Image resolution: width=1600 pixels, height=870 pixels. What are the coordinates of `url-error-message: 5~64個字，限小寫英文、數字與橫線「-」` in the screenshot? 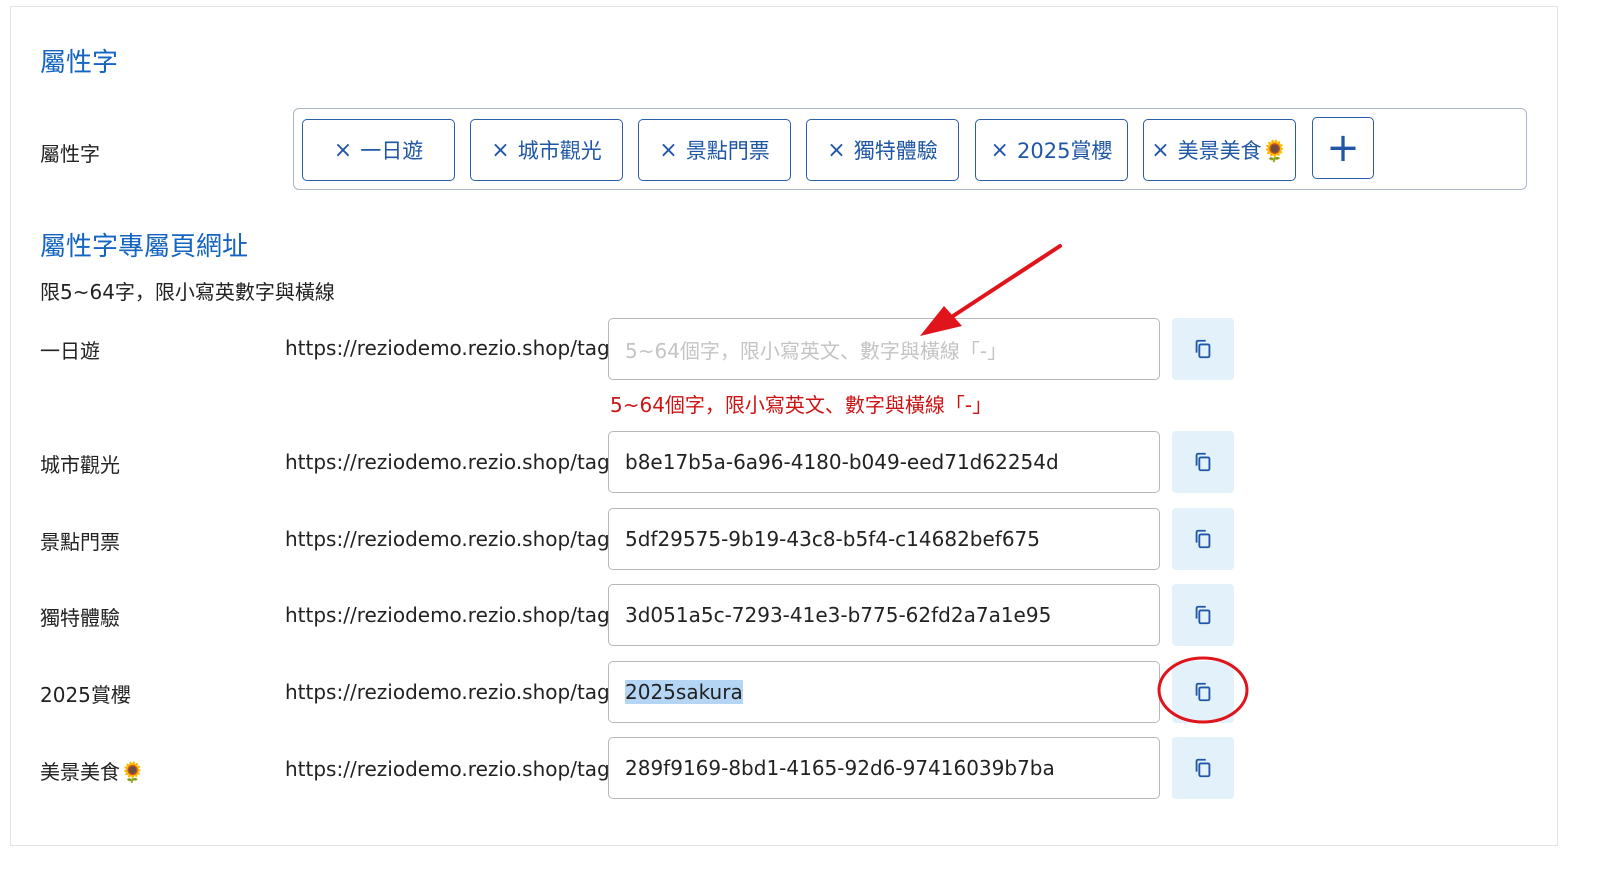 It's located at (801, 405).